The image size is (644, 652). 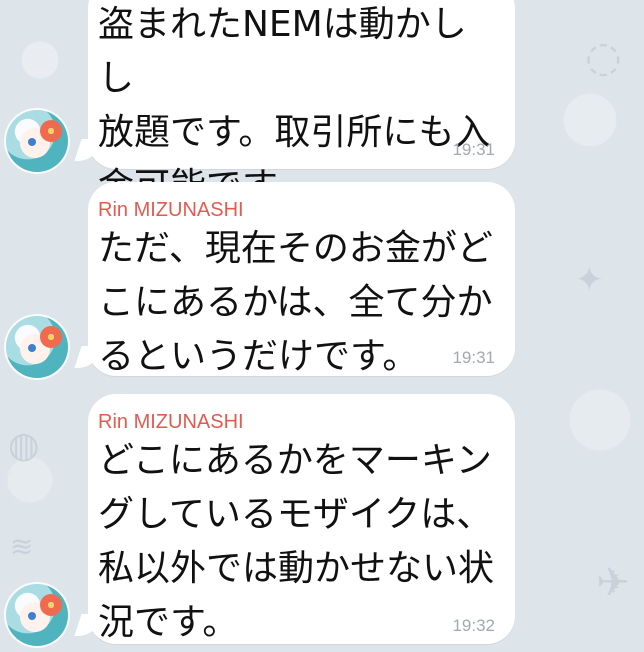 What do you see at coordinates (589, 280) in the screenshot?
I see `background-doodle-icon: ✦` at bounding box center [589, 280].